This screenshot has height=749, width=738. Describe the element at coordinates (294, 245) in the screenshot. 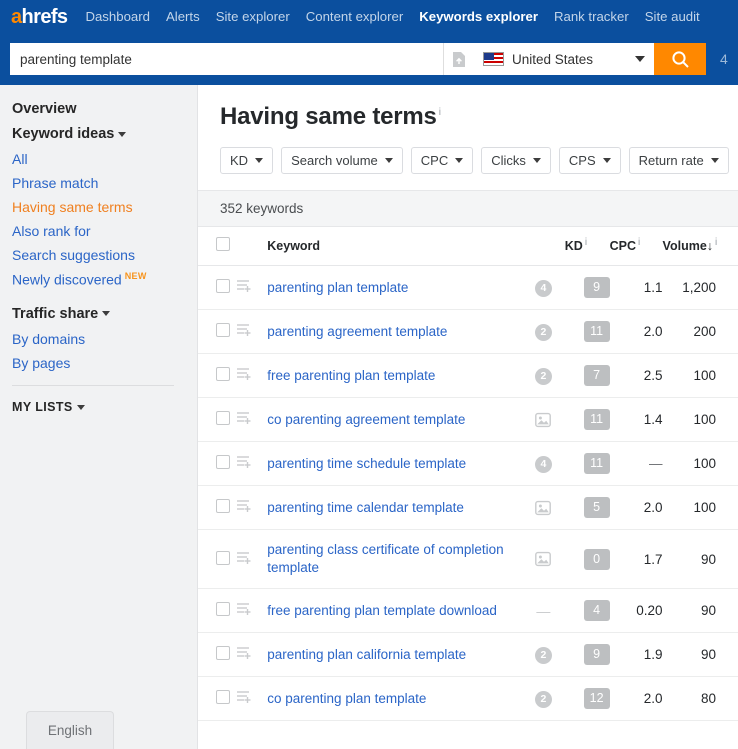

I see `column-keyword-label: Keyword` at that location.